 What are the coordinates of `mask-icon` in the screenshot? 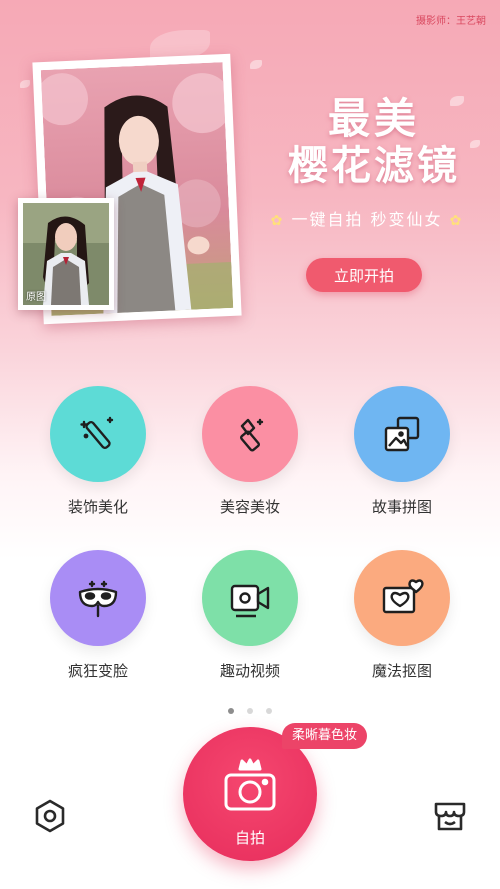 It's located at (98, 598).